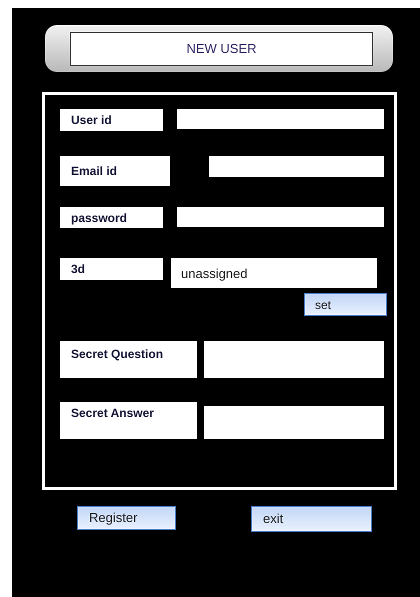 This screenshot has width=420, height=597. Describe the element at coordinates (111, 120) in the screenshot. I see `field-label: User id` at that location.